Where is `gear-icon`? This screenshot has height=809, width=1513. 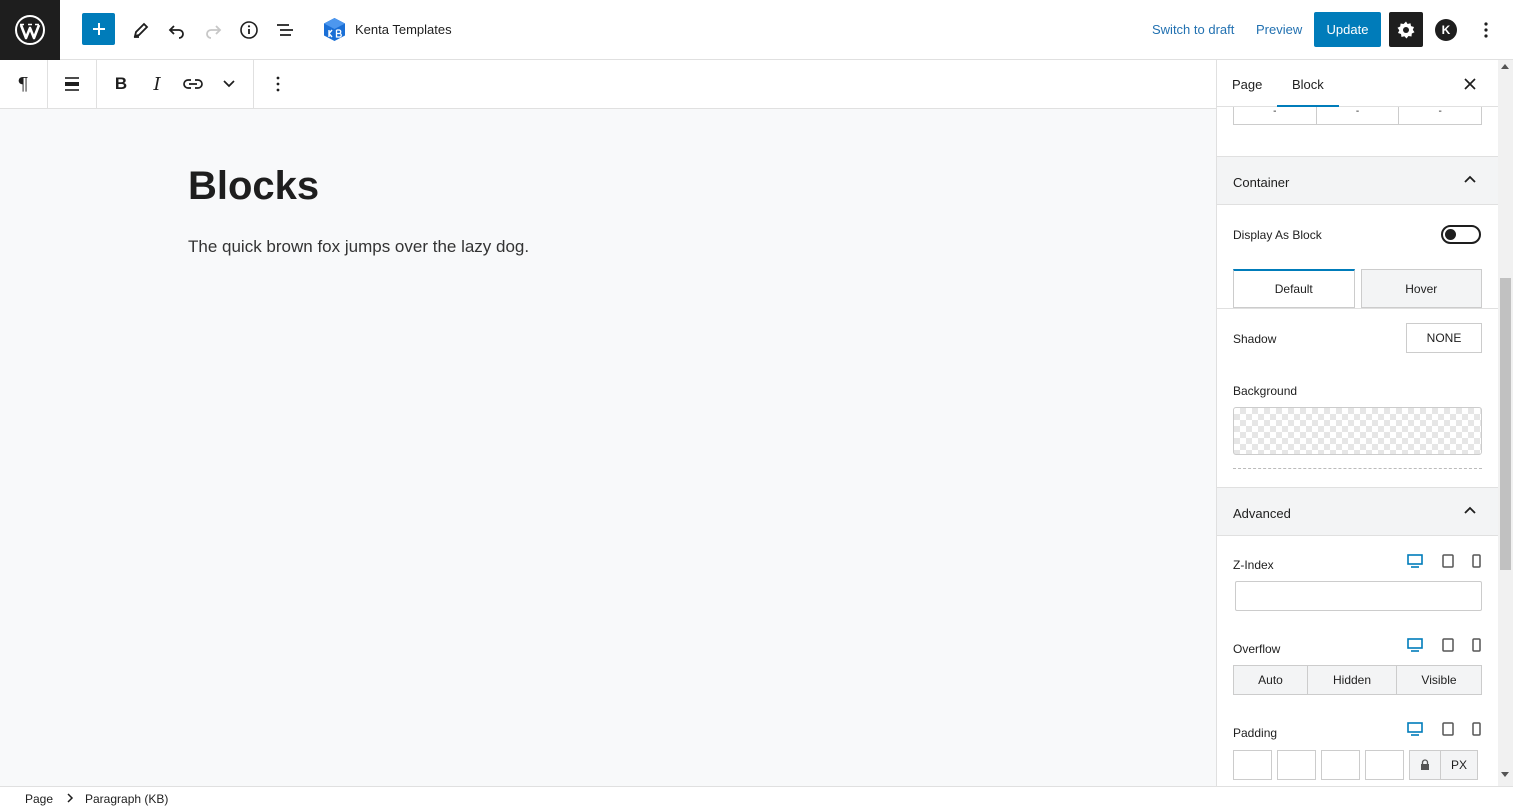
gear-icon is located at coordinates (1406, 29).